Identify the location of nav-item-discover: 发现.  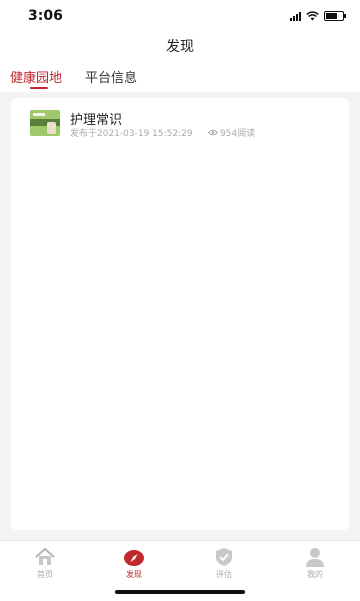
(134, 563).